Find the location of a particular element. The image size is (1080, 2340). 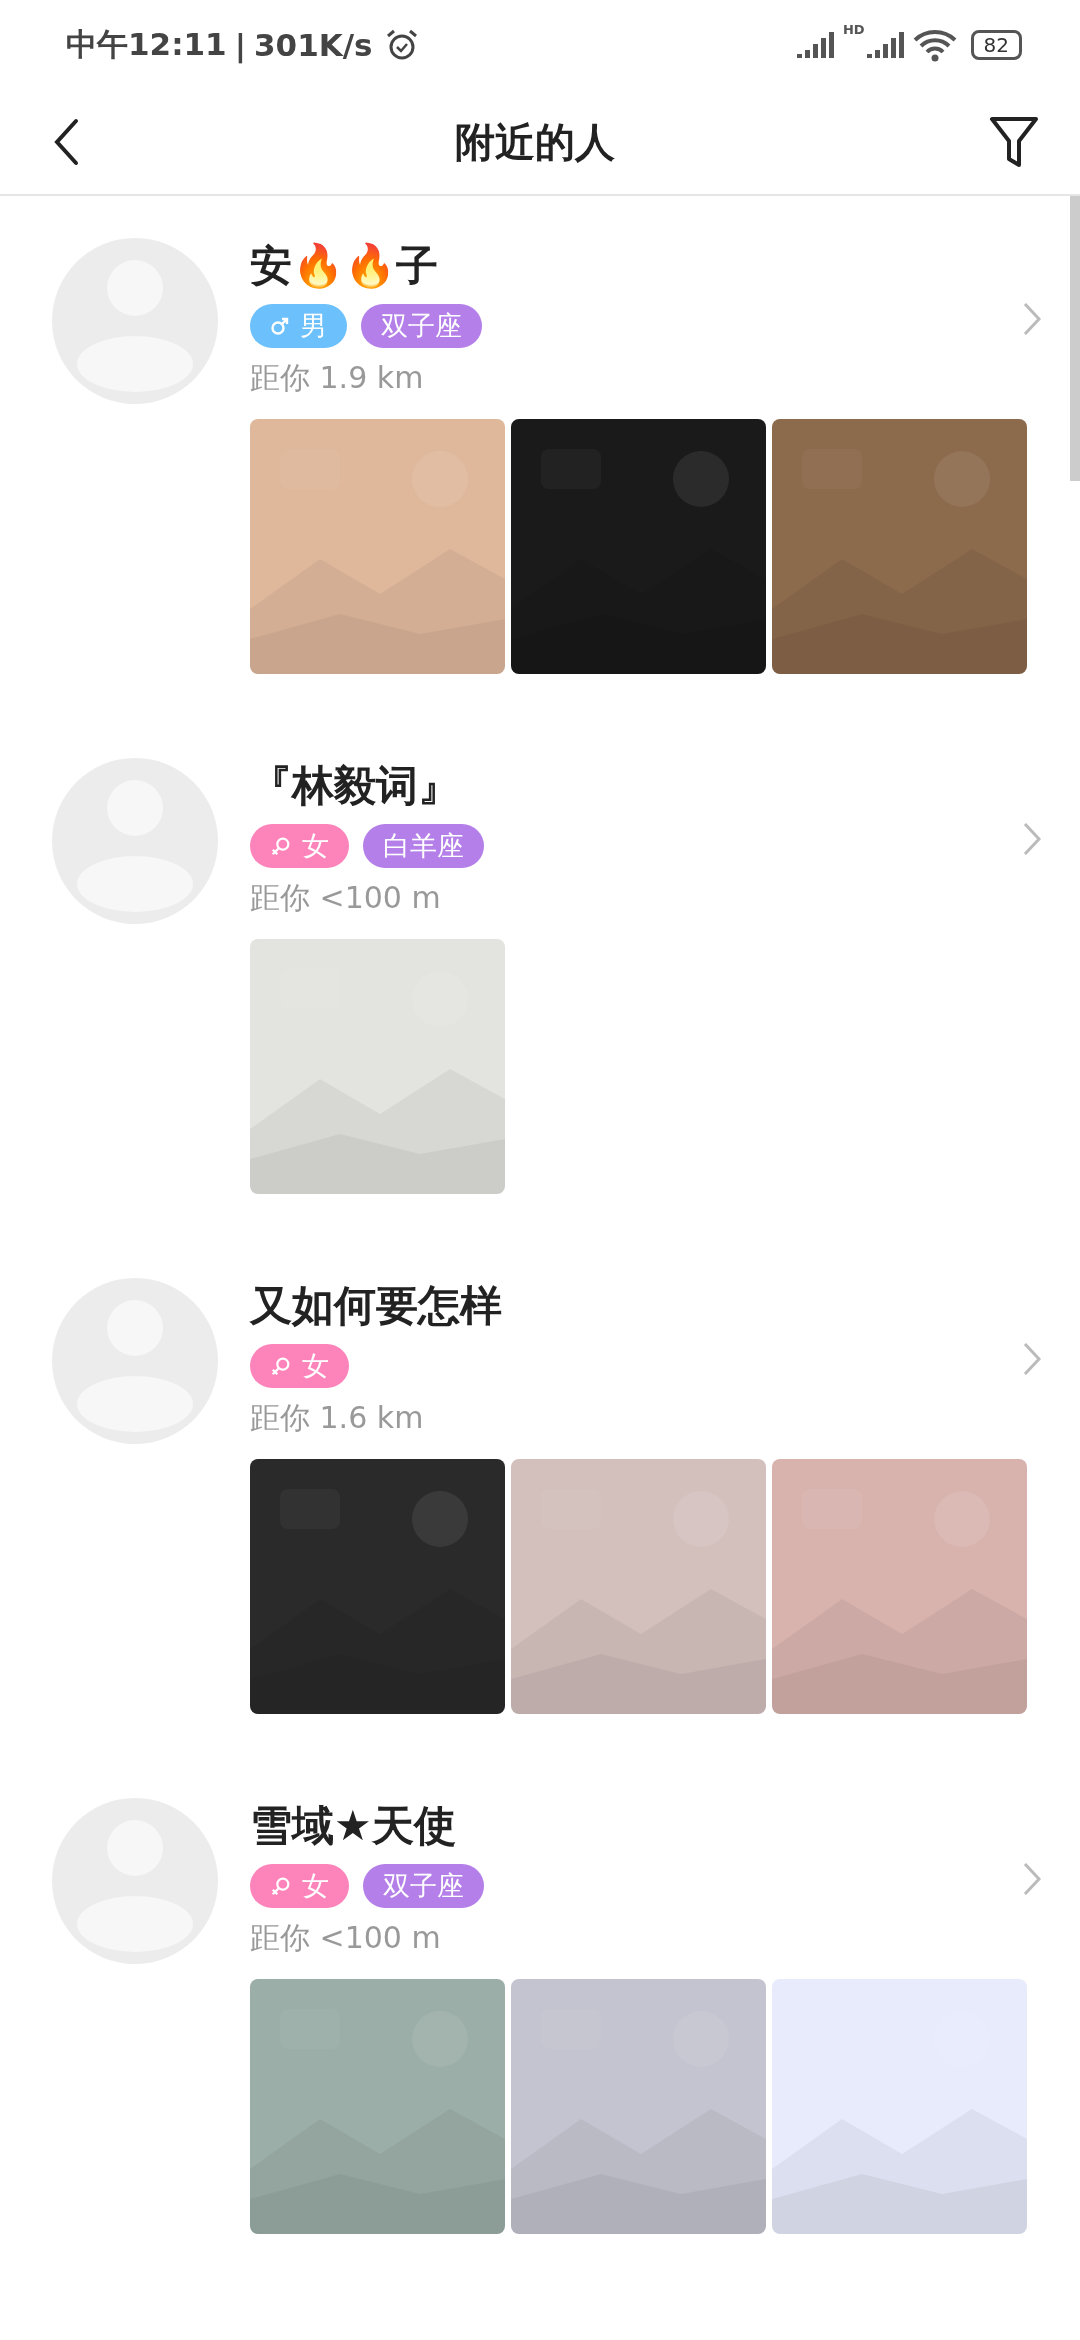

tag-text: 白羊座 is located at coordinates (423, 846).